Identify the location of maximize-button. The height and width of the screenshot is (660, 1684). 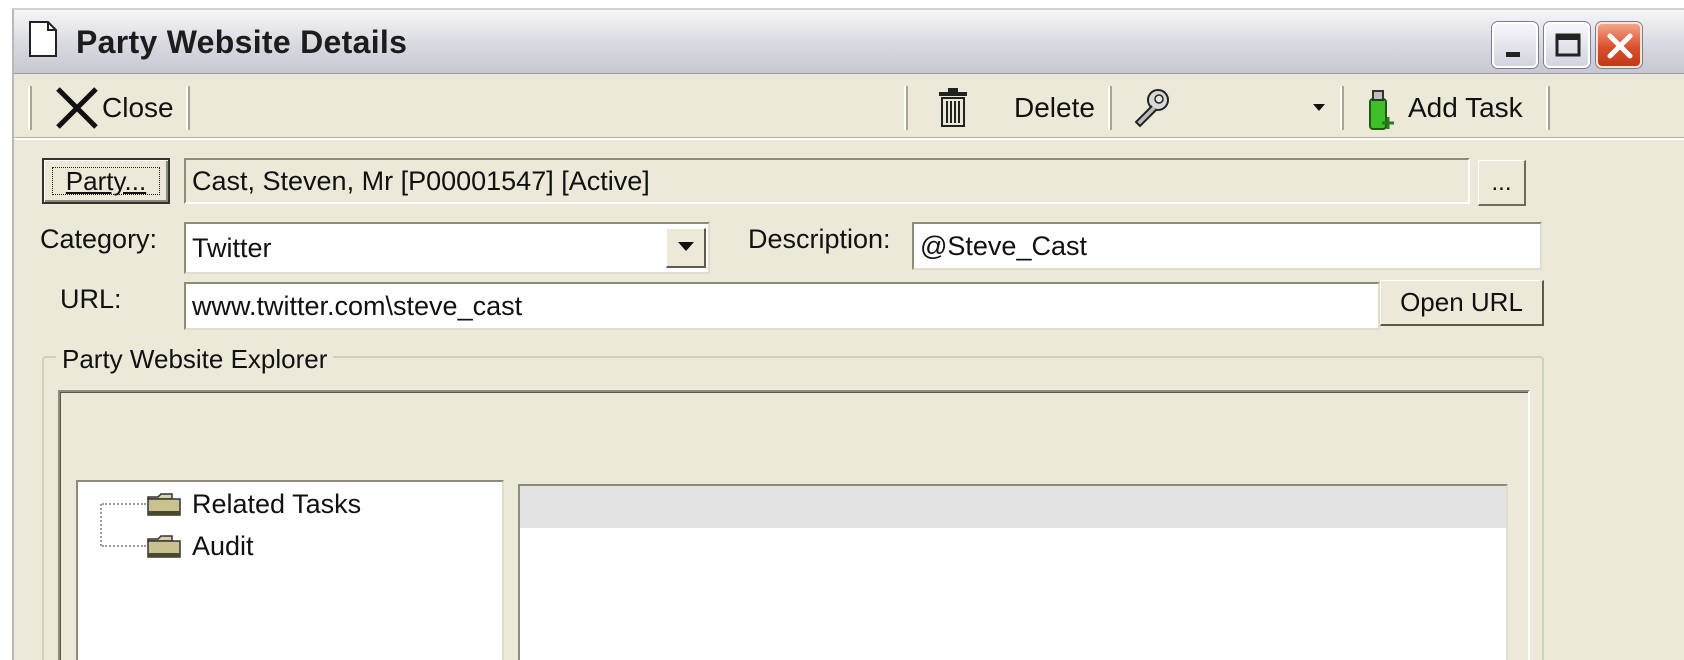
(1567, 45).